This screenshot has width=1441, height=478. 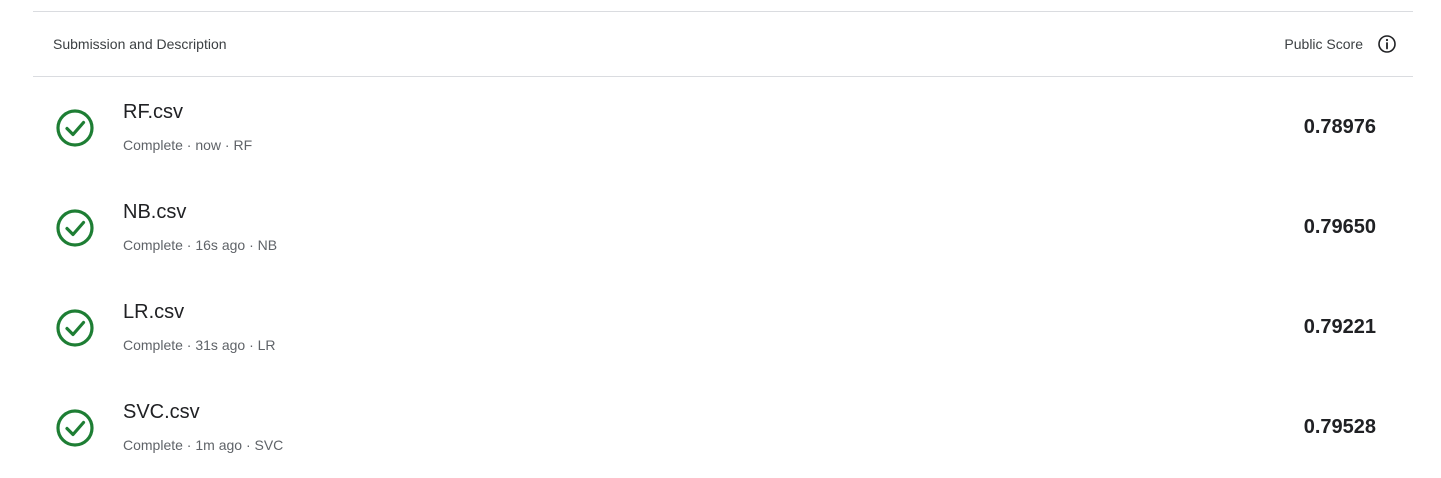 I want to click on public-score-value: 0.79528, so click(x=1339, y=427).